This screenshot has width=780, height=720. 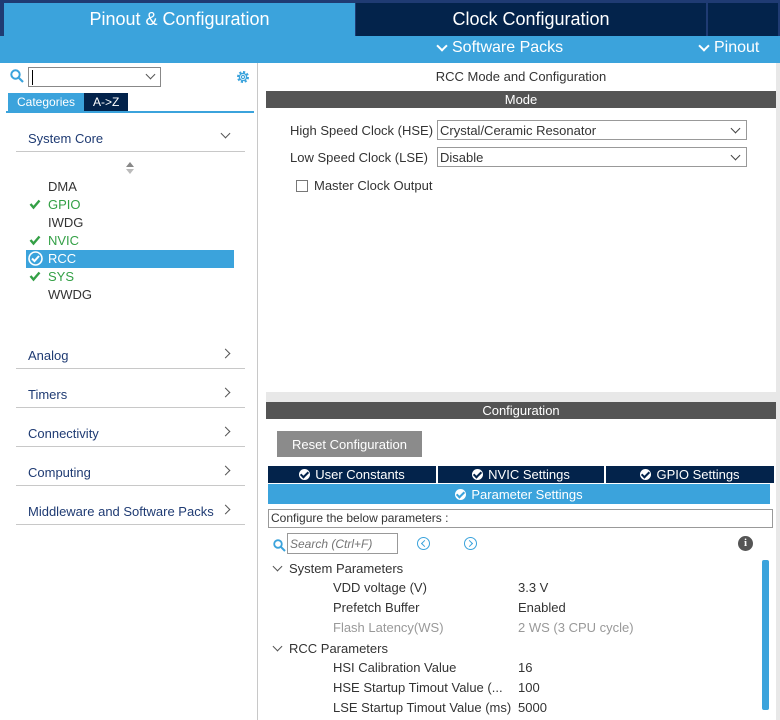 What do you see at coordinates (548, 708) in the screenshot?
I see `param-row: LSE Startup Timout Value (ms) 5000` at bounding box center [548, 708].